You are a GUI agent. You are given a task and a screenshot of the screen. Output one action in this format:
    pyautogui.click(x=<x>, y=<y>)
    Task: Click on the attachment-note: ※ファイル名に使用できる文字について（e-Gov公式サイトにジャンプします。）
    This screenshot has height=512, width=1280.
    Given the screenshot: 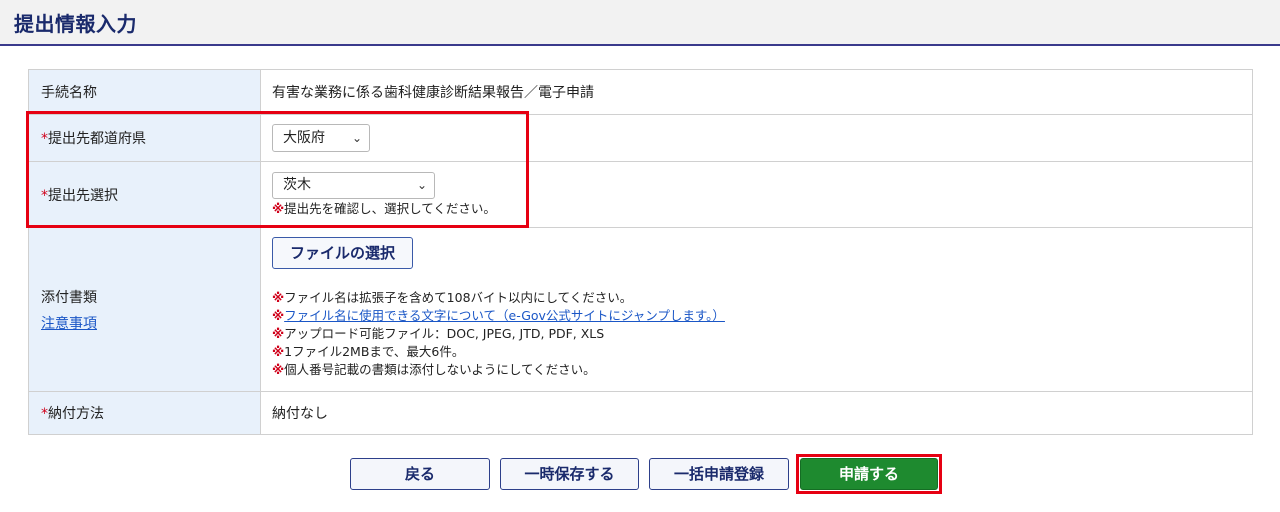 What is the action you would take?
    pyautogui.click(x=498, y=315)
    